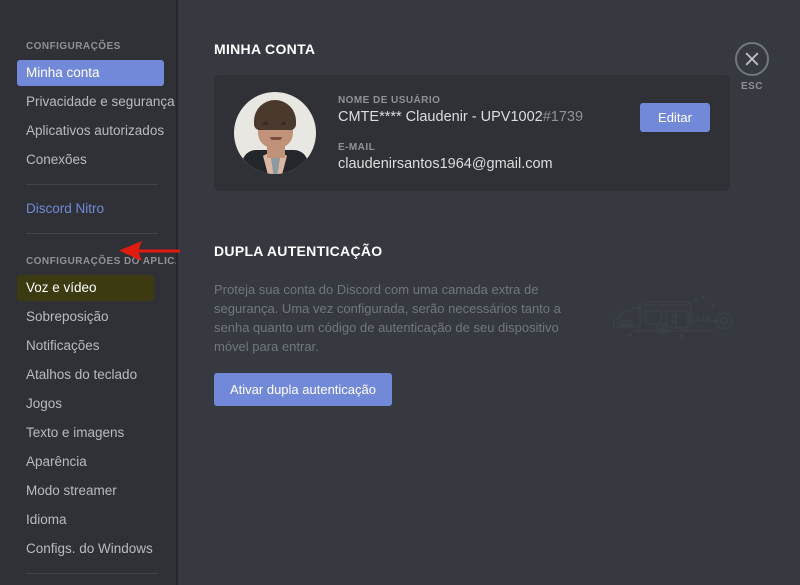  I want to click on avatar-eye-right, so click(283, 123).